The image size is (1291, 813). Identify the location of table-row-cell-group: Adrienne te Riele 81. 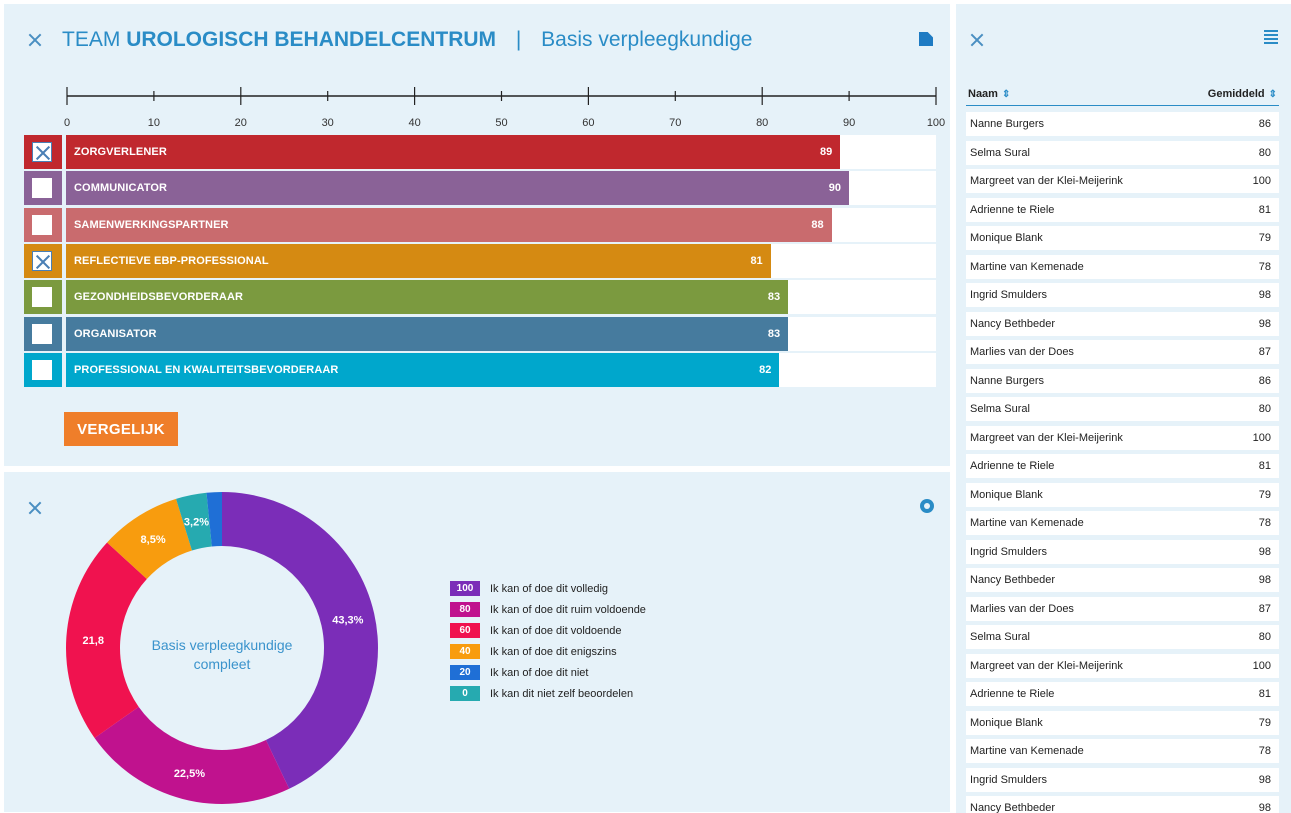
(1122, 209).